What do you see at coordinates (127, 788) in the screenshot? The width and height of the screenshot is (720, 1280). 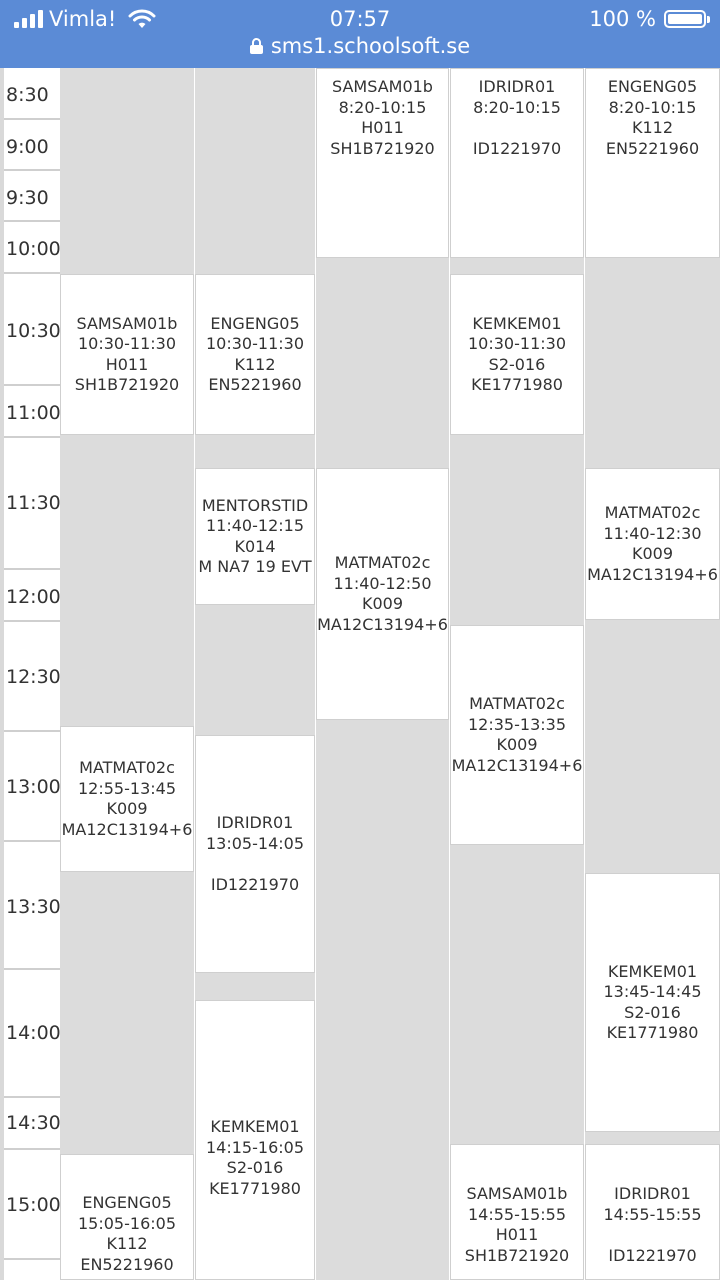 I see `lesson-time: 12:55-13:45` at bounding box center [127, 788].